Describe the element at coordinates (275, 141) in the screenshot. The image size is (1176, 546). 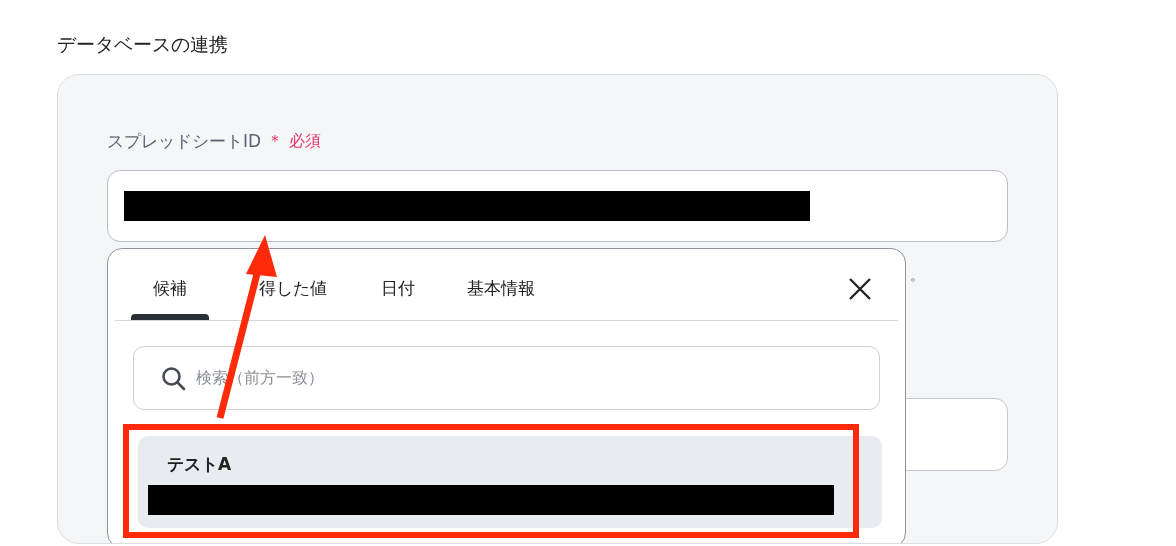
I see `required-mark: ＊` at that location.